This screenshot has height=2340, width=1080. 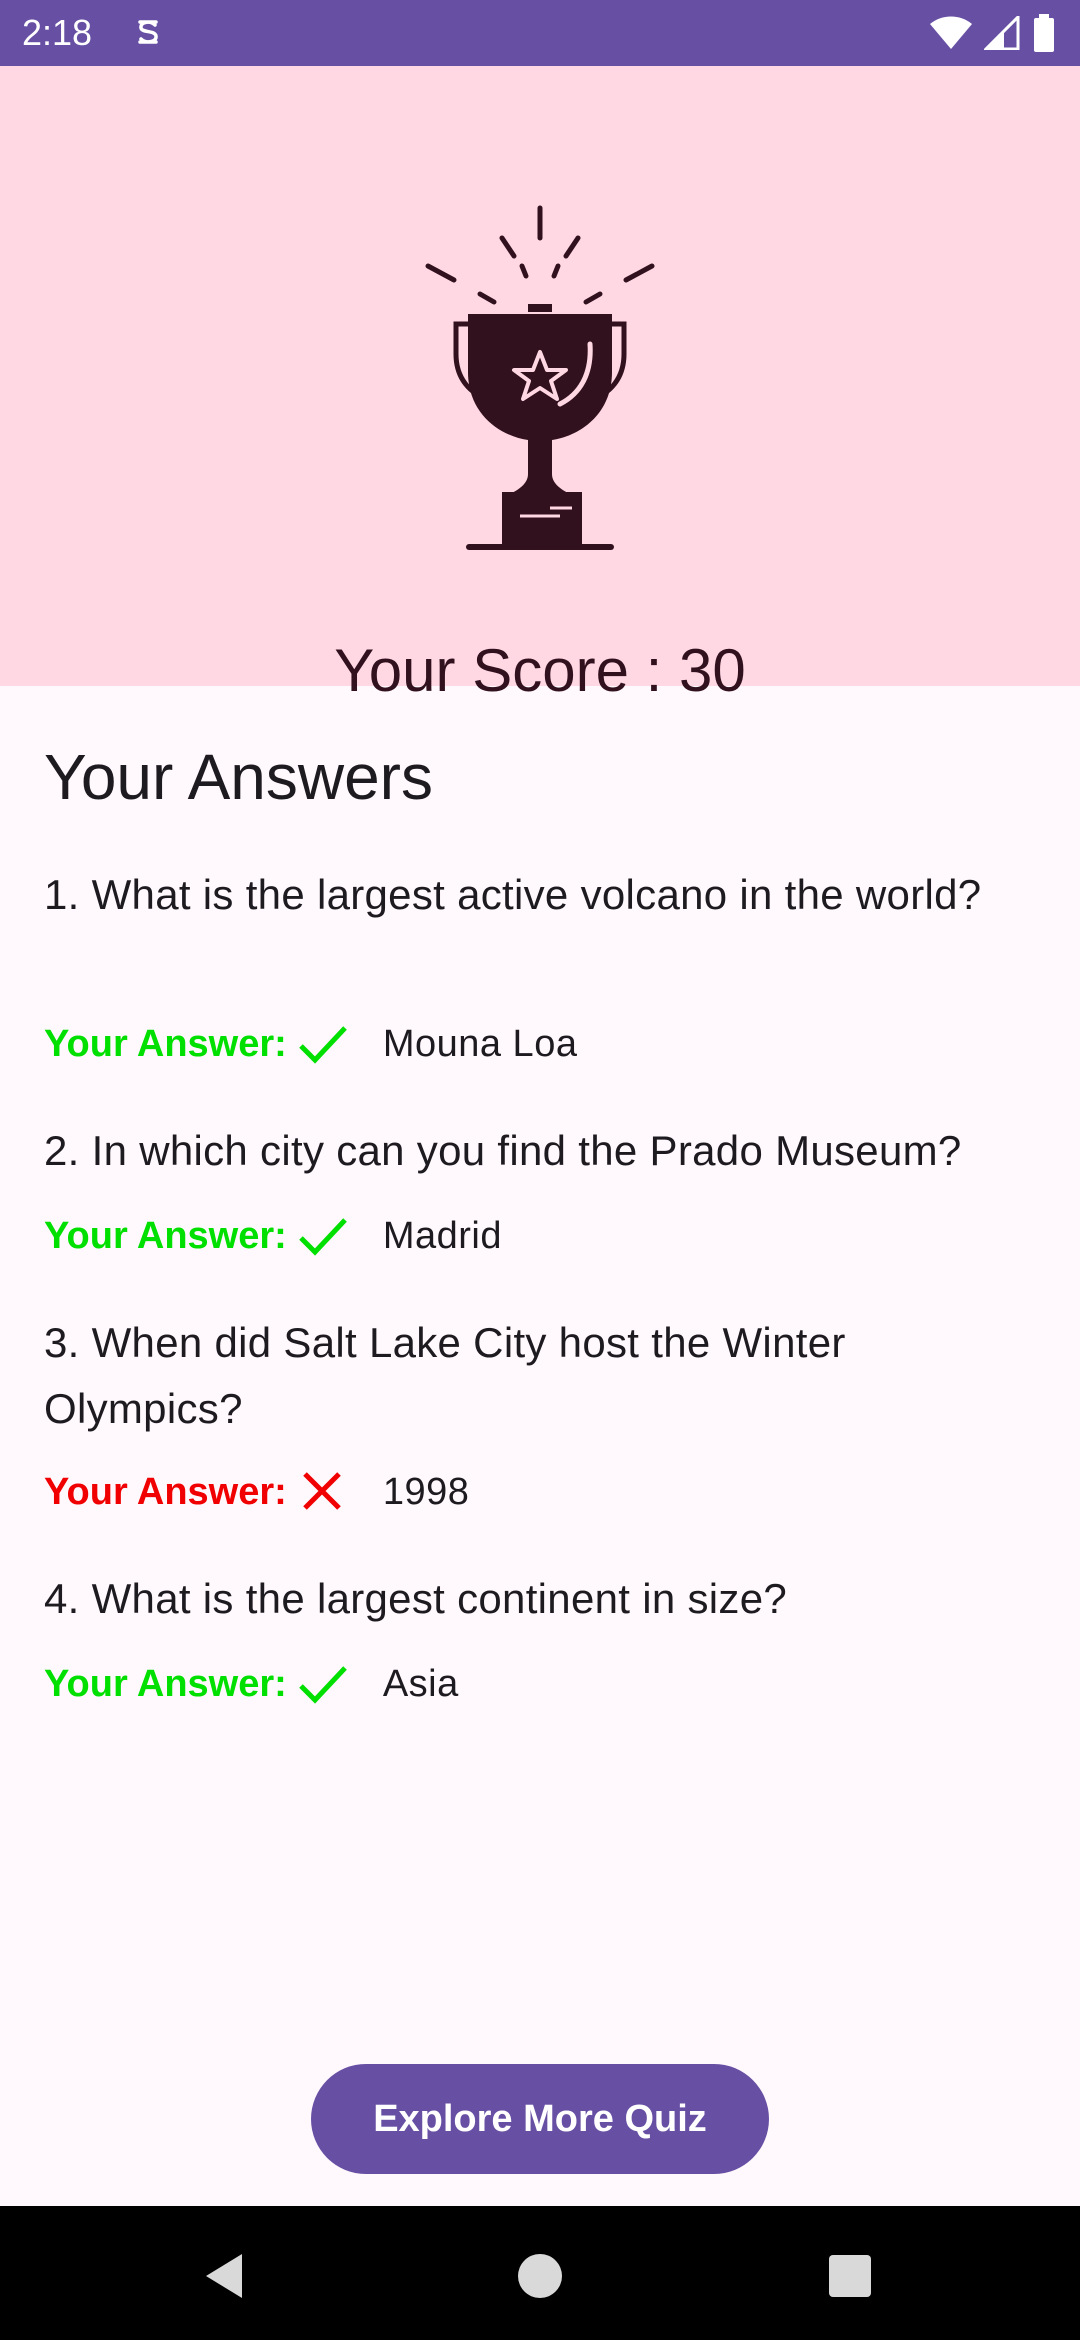 I want to click on answer-value-3: 1998, so click(x=426, y=1491).